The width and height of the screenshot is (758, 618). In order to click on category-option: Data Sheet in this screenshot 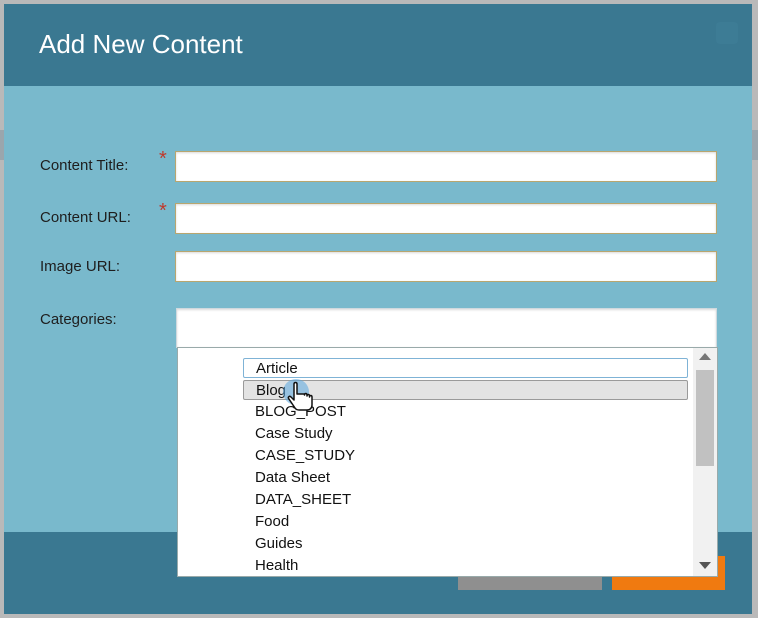, I will do `click(465, 478)`.